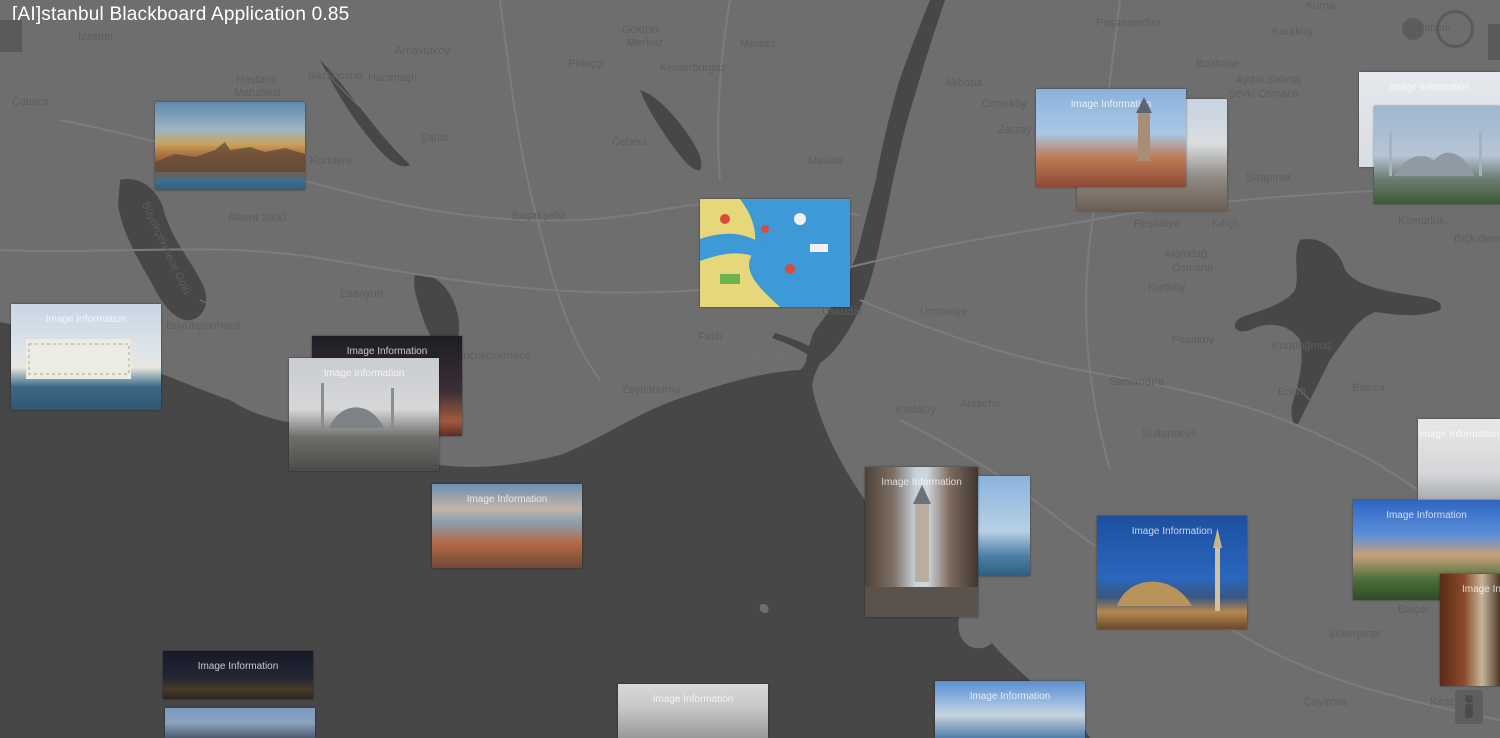 The image size is (1500, 738). I want to click on map-label: İzzettin, so click(95, 37).